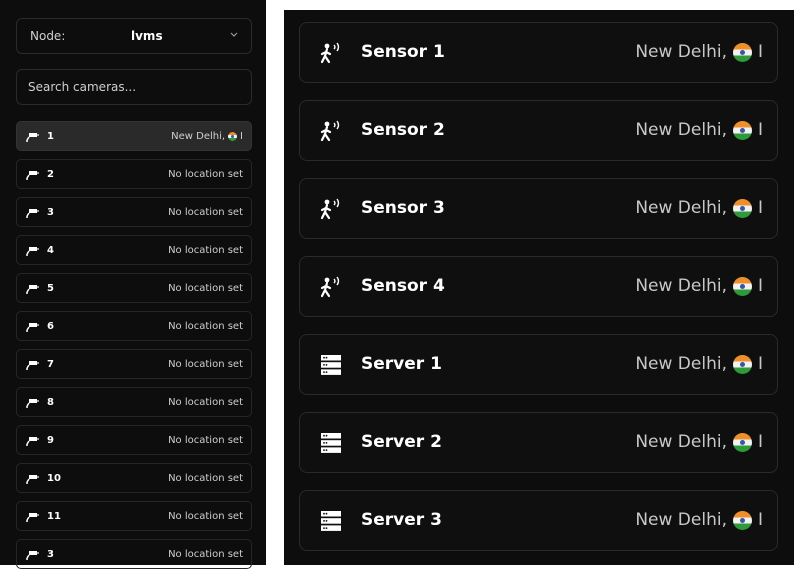 This screenshot has height=569, width=794. I want to click on camera-row: 11 No location set, so click(134, 516).